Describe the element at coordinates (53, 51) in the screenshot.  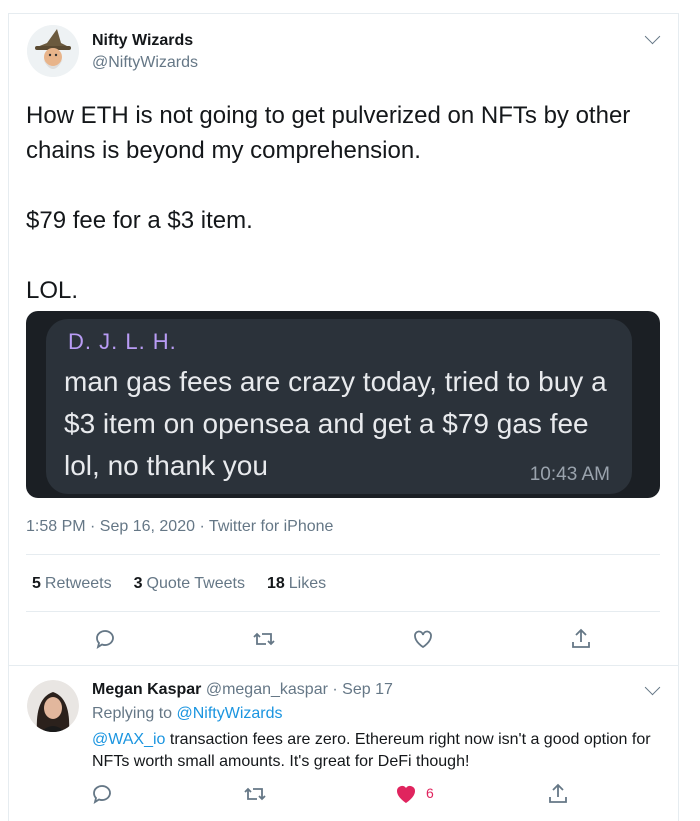
I see `nifty-wizards-avatar` at that location.